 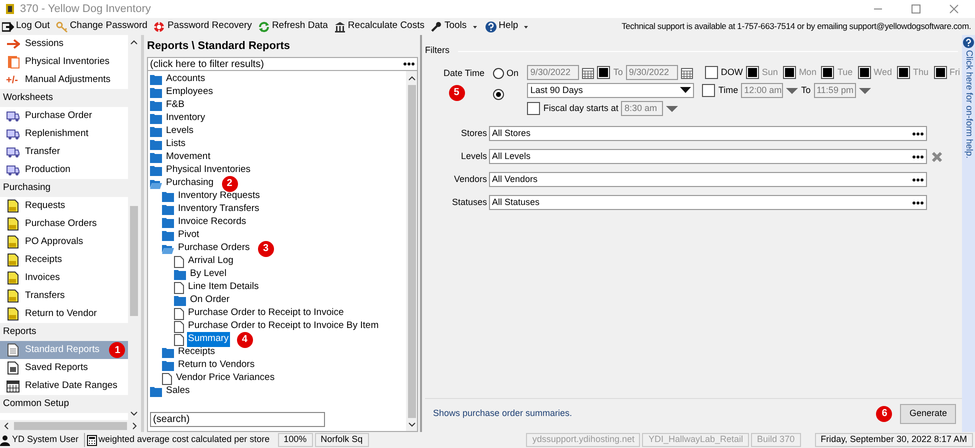 What do you see at coordinates (845, 72) in the screenshot?
I see `checkbox-label: Tue` at bounding box center [845, 72].